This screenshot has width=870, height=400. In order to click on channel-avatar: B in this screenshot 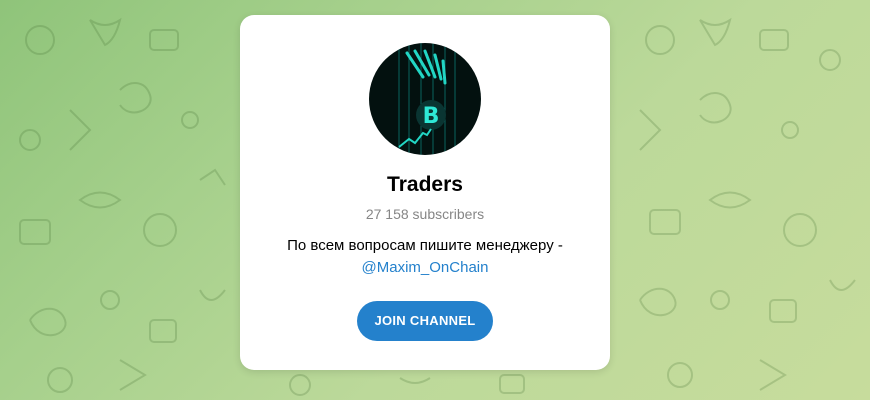, I will do `click(425, 99)`.